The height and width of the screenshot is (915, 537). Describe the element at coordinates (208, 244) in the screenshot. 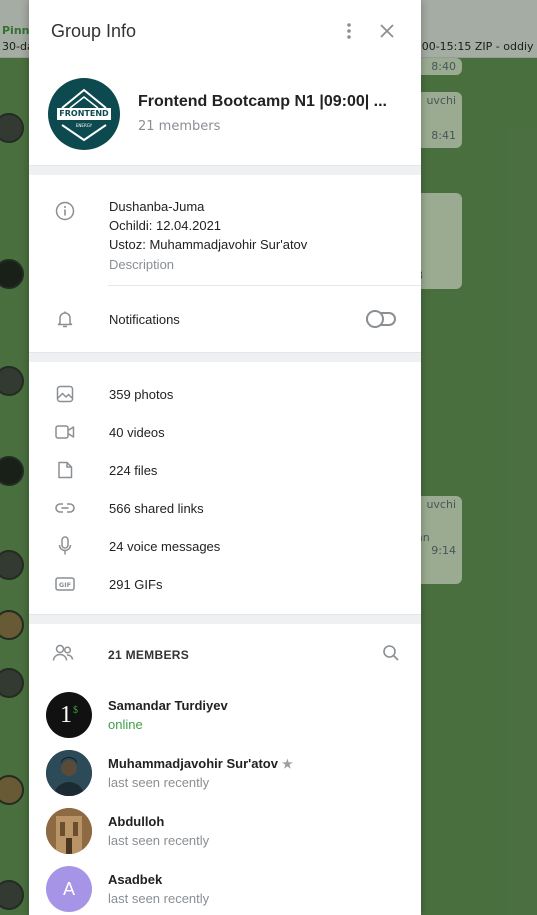

I see `description-line: Ustoz: Muhammadjavohir Sur'atov` at that location.